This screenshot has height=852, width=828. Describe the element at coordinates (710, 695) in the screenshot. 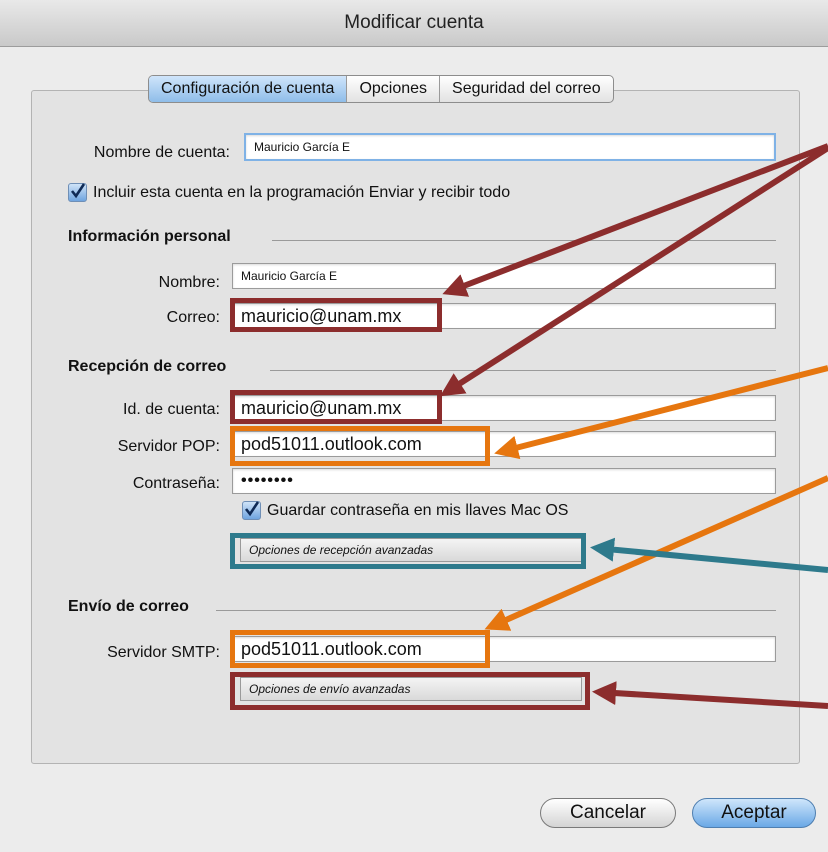

I see `arrow-to-advanced-send` at that location.